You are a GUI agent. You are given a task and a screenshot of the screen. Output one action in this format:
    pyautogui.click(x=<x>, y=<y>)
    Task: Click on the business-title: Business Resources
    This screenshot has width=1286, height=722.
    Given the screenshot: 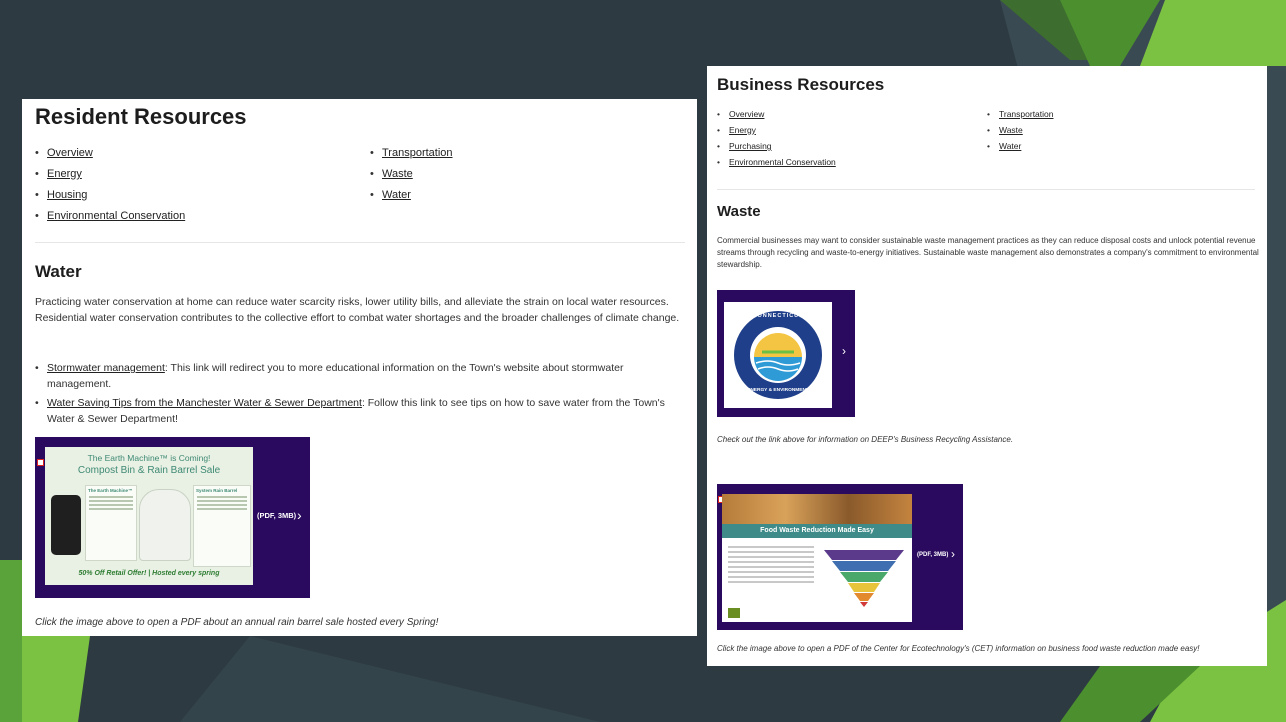 What is the action you would take?
    pyautogui.click(x=801, y=84)
    